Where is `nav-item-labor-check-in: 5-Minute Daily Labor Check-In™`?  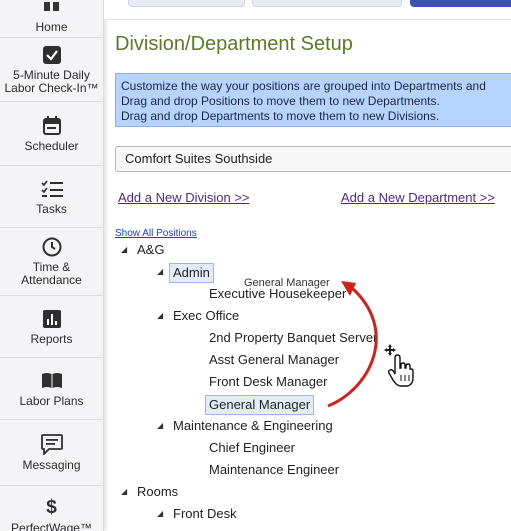 nav-item-labor-check-in: 5-Minute Daily Labor Check-In™ is located at coordinates (51, 70).